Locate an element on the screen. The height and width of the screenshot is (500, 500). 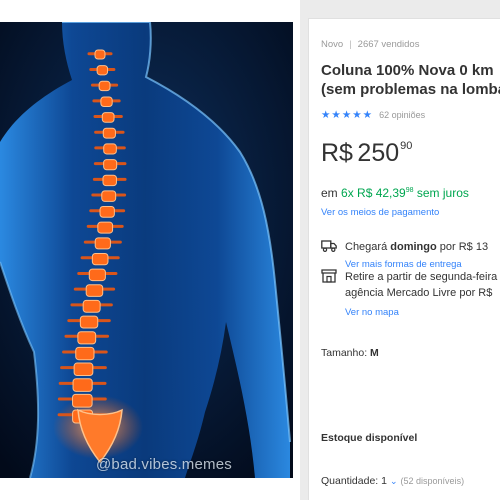
price-cents: 90 is located at coordinates (406, 146).